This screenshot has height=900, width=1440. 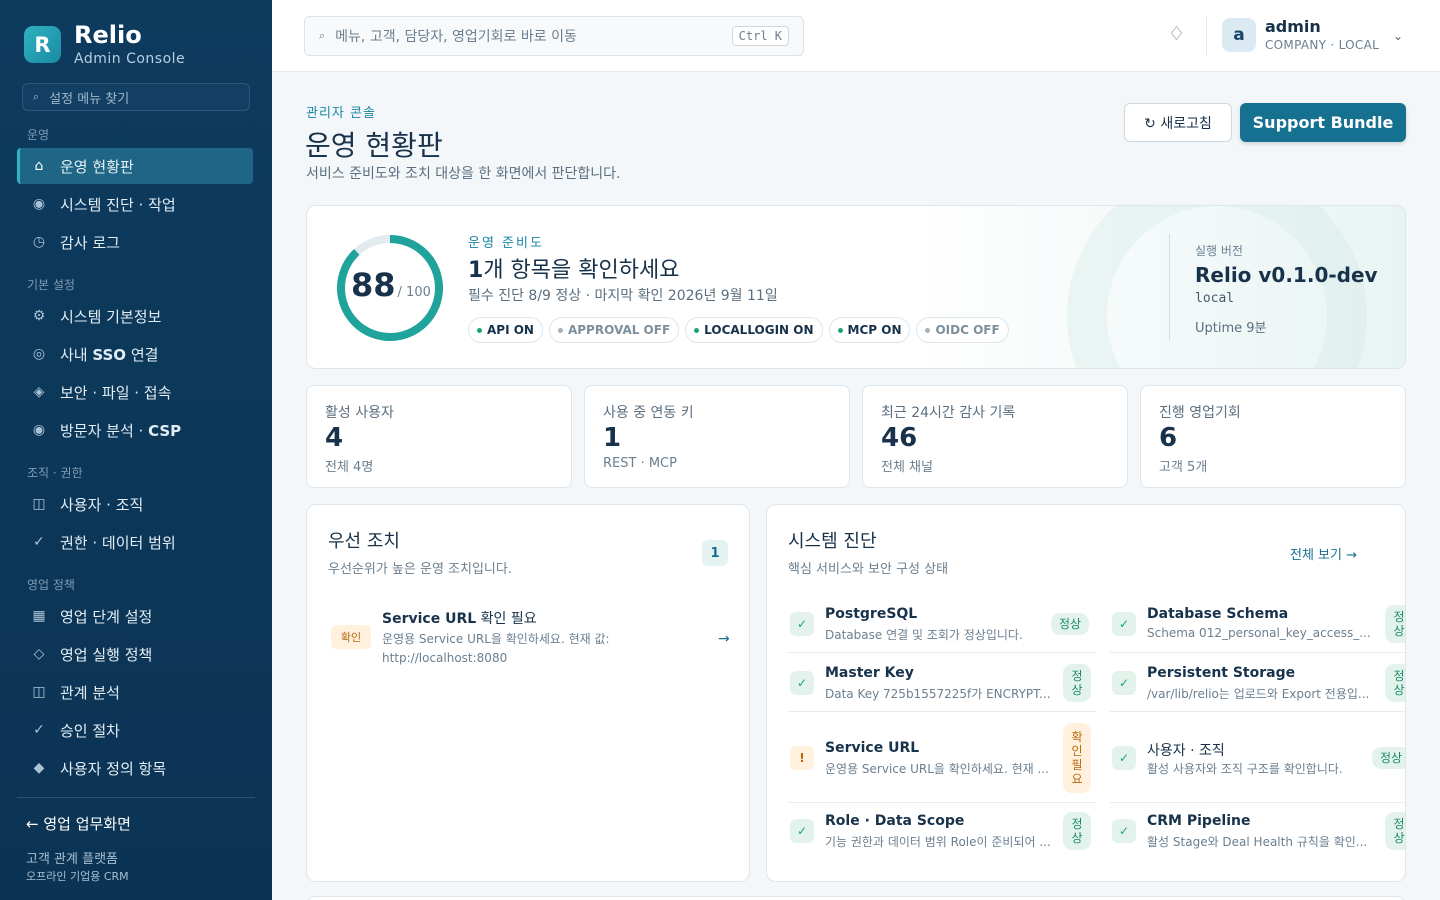 I want to click on clock-icon: ◷, so click(x=39, y=242).